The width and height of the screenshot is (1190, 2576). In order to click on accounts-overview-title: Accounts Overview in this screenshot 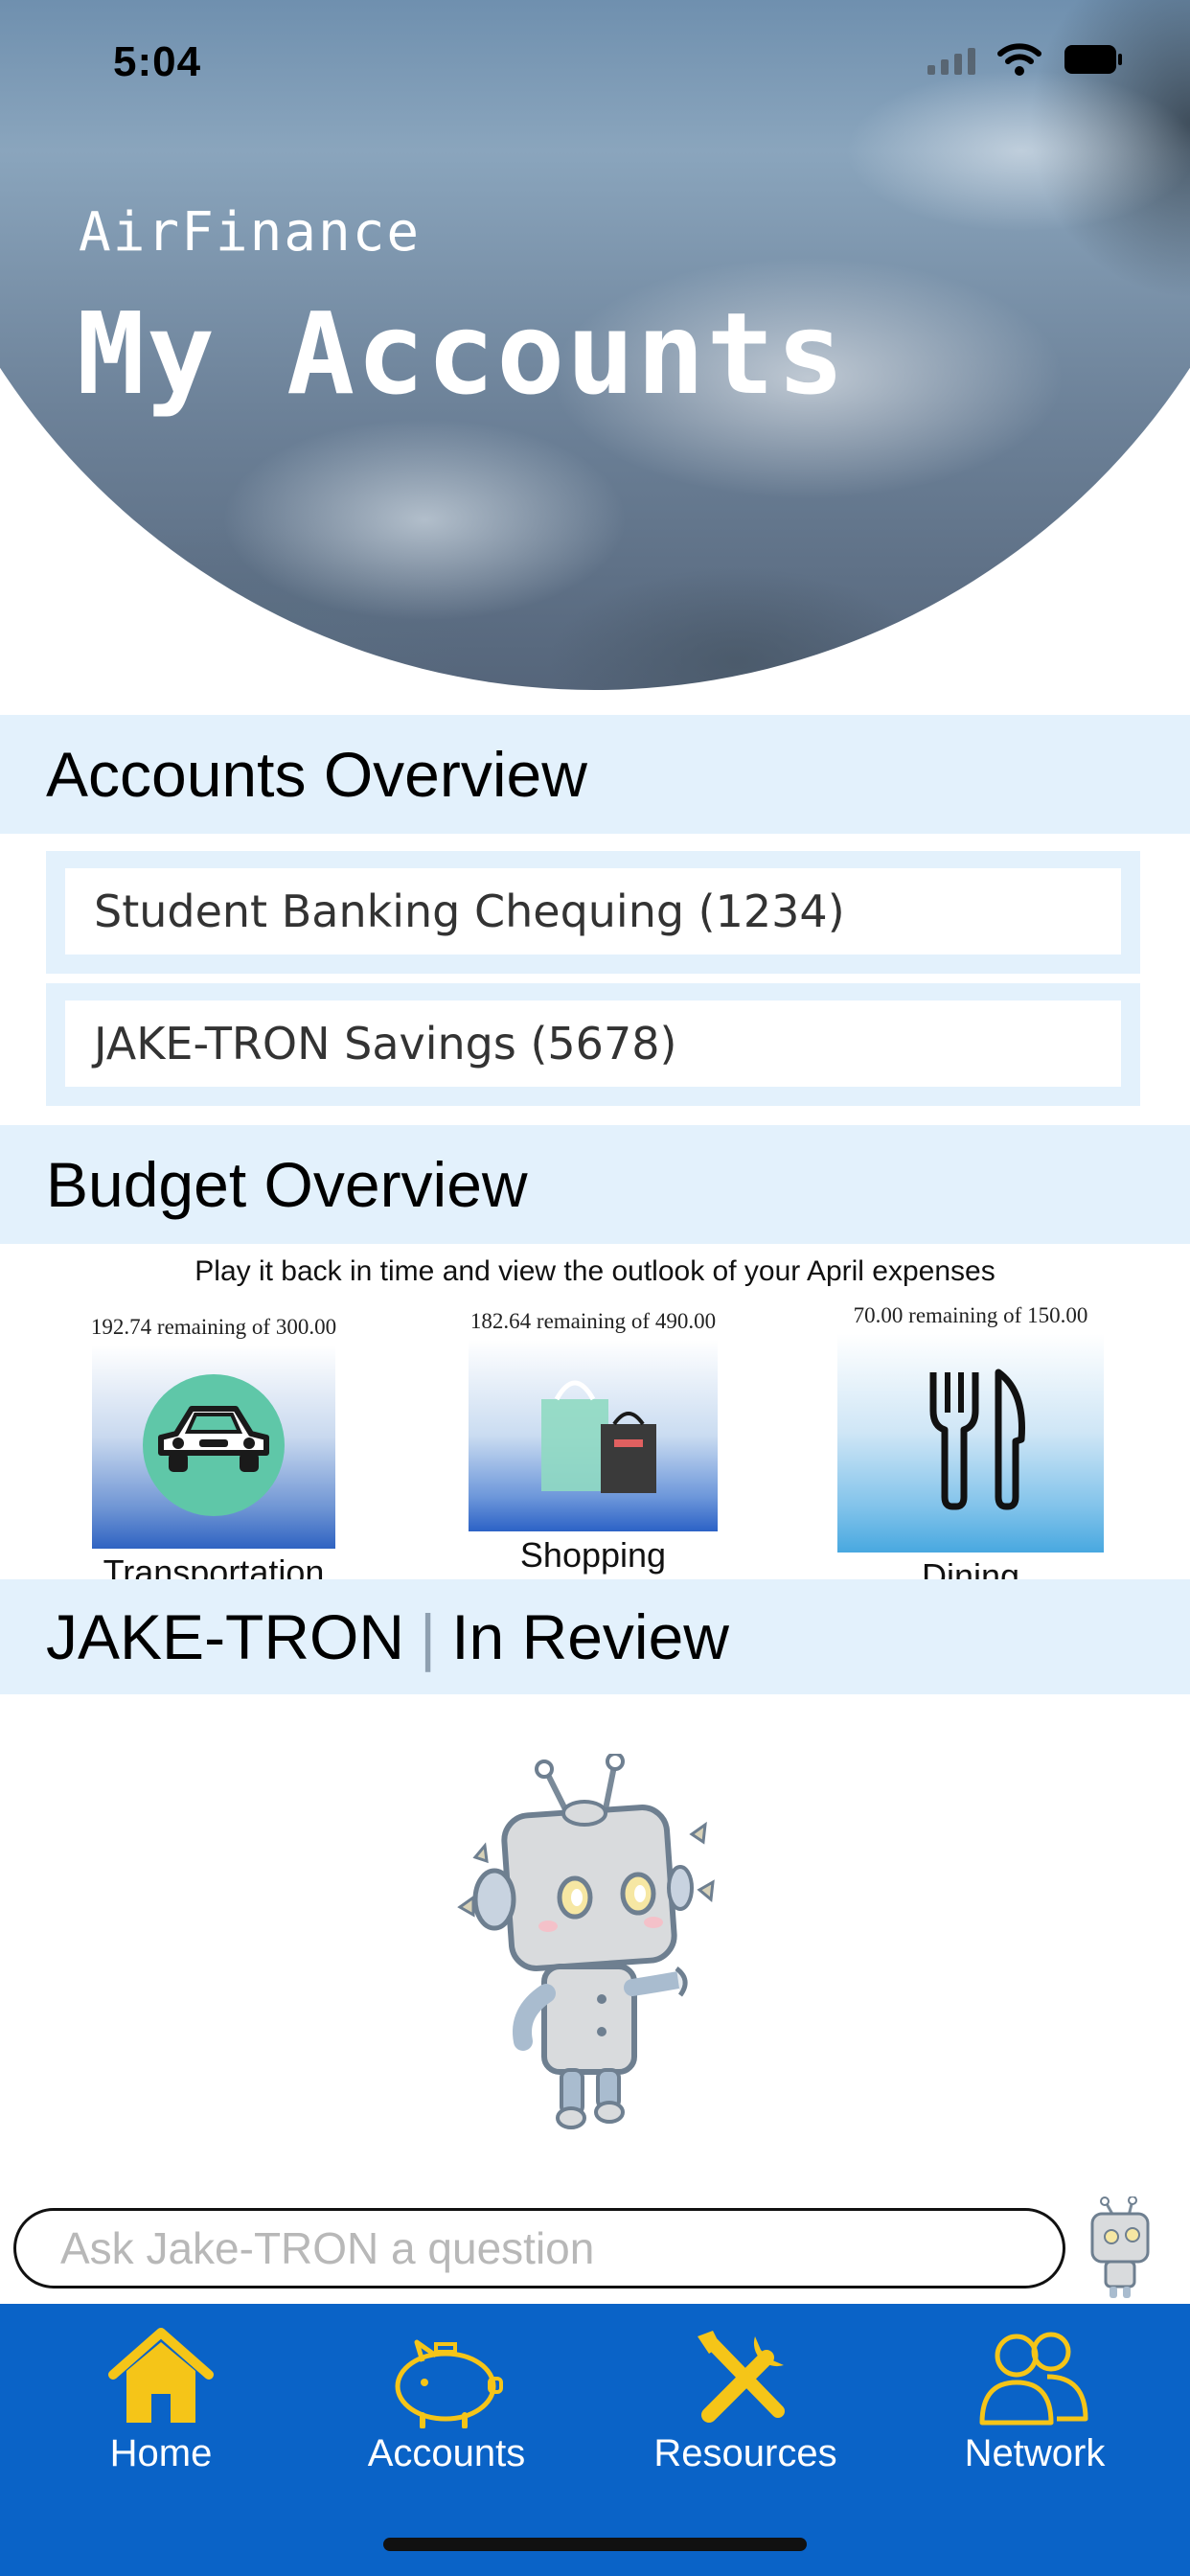, I will do `click(317, 774)`.